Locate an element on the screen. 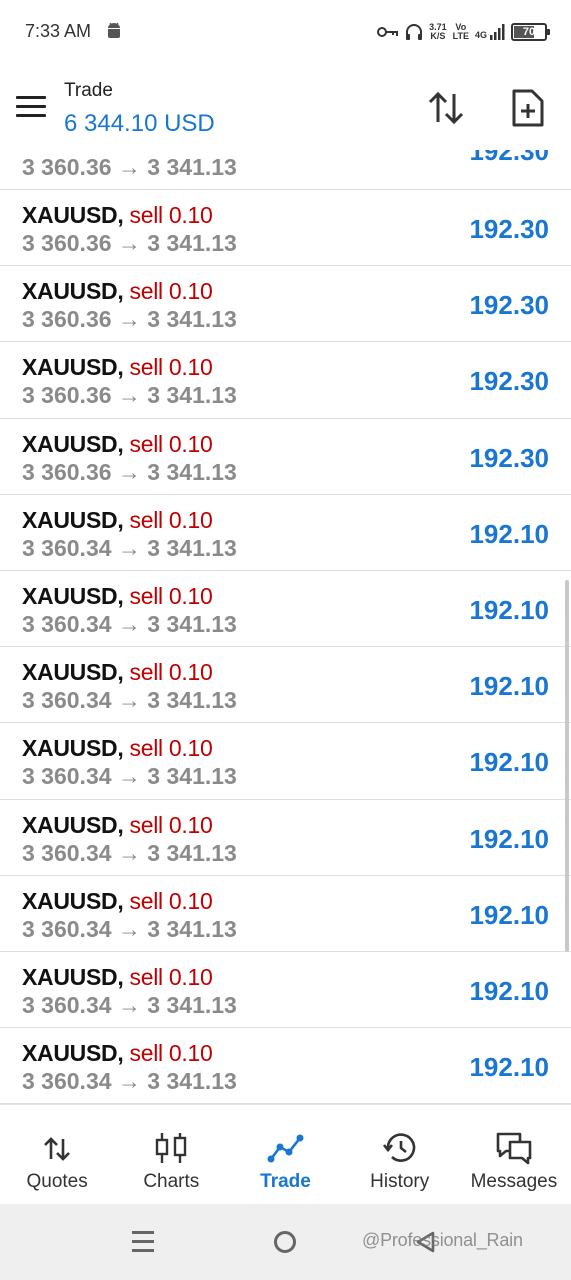 The image size is (571, 1280). volte-indicator: Vo LTE is located at coordinates (461, 32).